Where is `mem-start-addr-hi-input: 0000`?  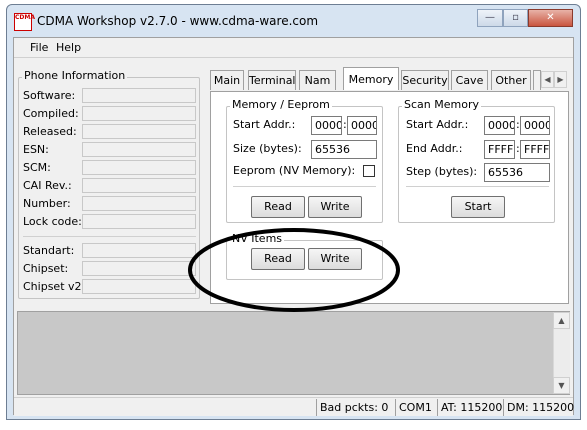 mem-start-addr-hi-input: 0000 is located at coordinates (326, 125).